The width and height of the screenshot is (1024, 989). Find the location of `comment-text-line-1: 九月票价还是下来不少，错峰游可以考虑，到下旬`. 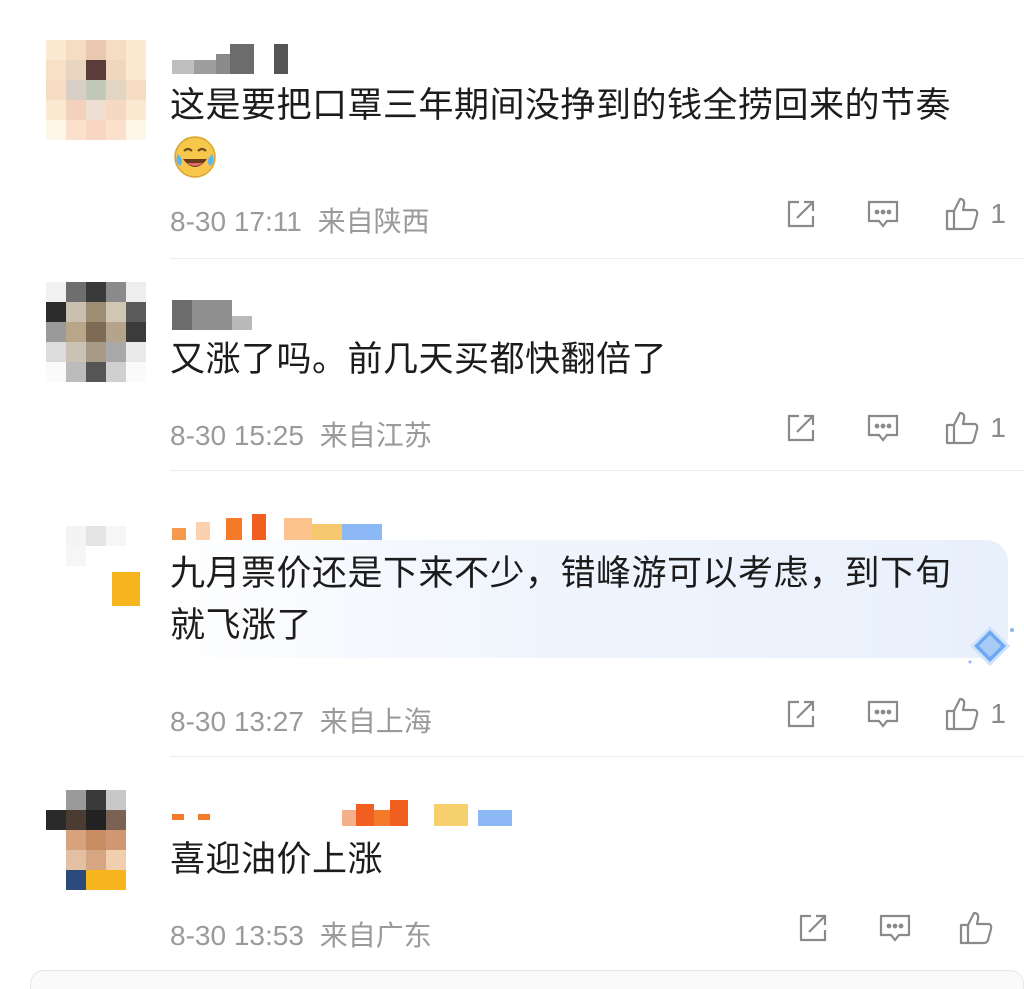

comment-text-line-1: 九月票价还是下来不少，错峰游可以考虑，到下旬 is located at coordinates (561, 574).